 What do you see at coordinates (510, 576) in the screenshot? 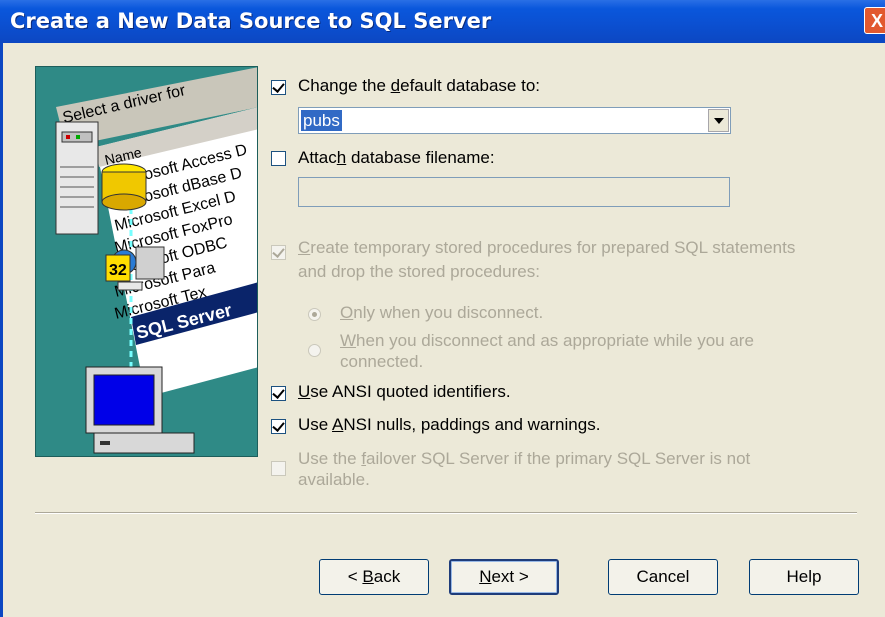
I see `label-part: ext >` at bounding box center [510, 576].